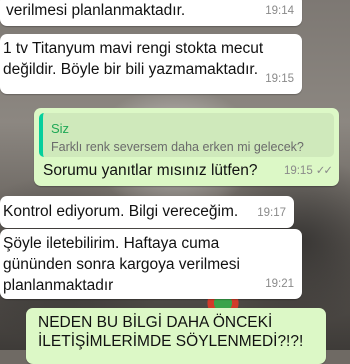 The image size is (350, 364). What do you see at coordinates (279, 284) in the screenshot?
I see `message-time: 19:21` at bounding box center [279, 284].